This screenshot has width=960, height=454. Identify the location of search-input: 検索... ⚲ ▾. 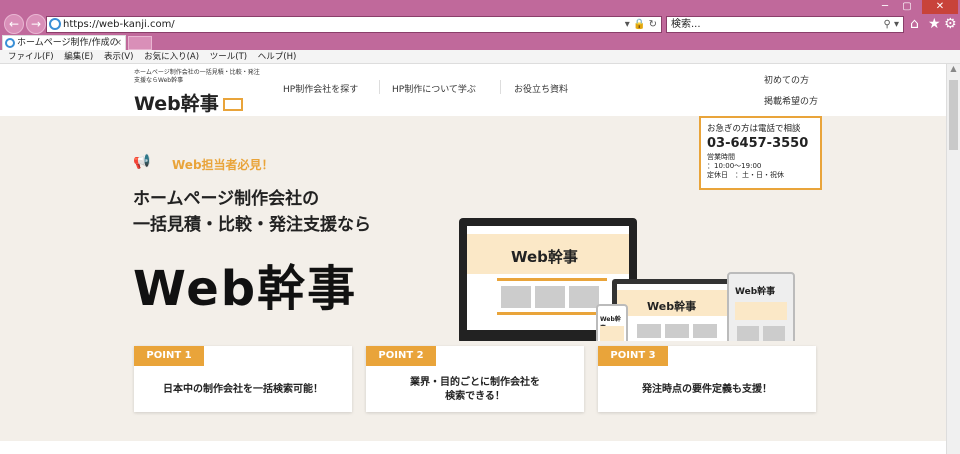
(785, 24).